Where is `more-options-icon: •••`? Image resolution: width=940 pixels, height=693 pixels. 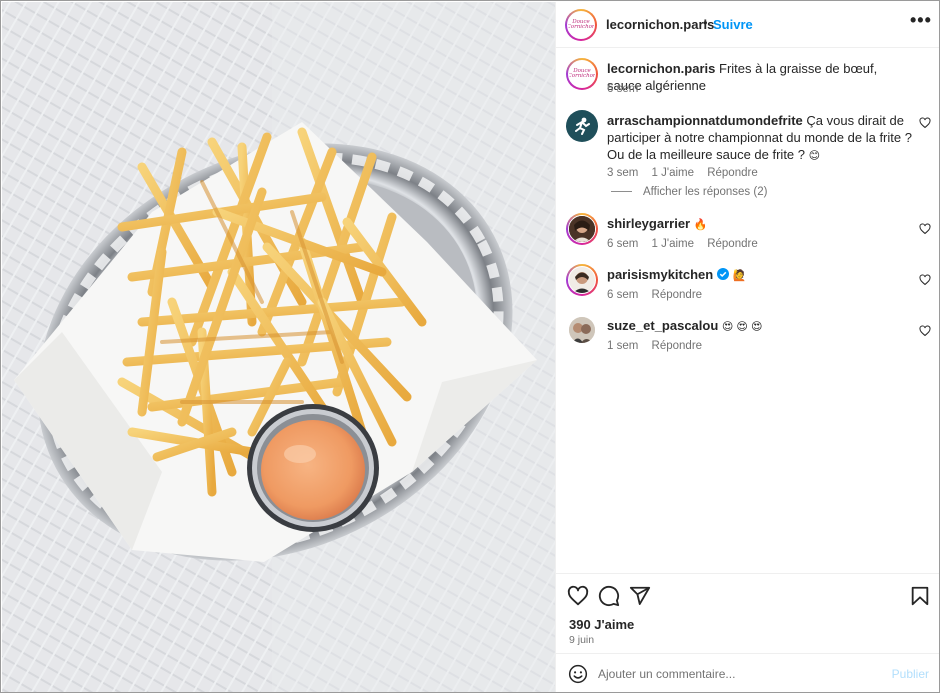 more-options-icon: ••• is located at coordinates (921, 20).